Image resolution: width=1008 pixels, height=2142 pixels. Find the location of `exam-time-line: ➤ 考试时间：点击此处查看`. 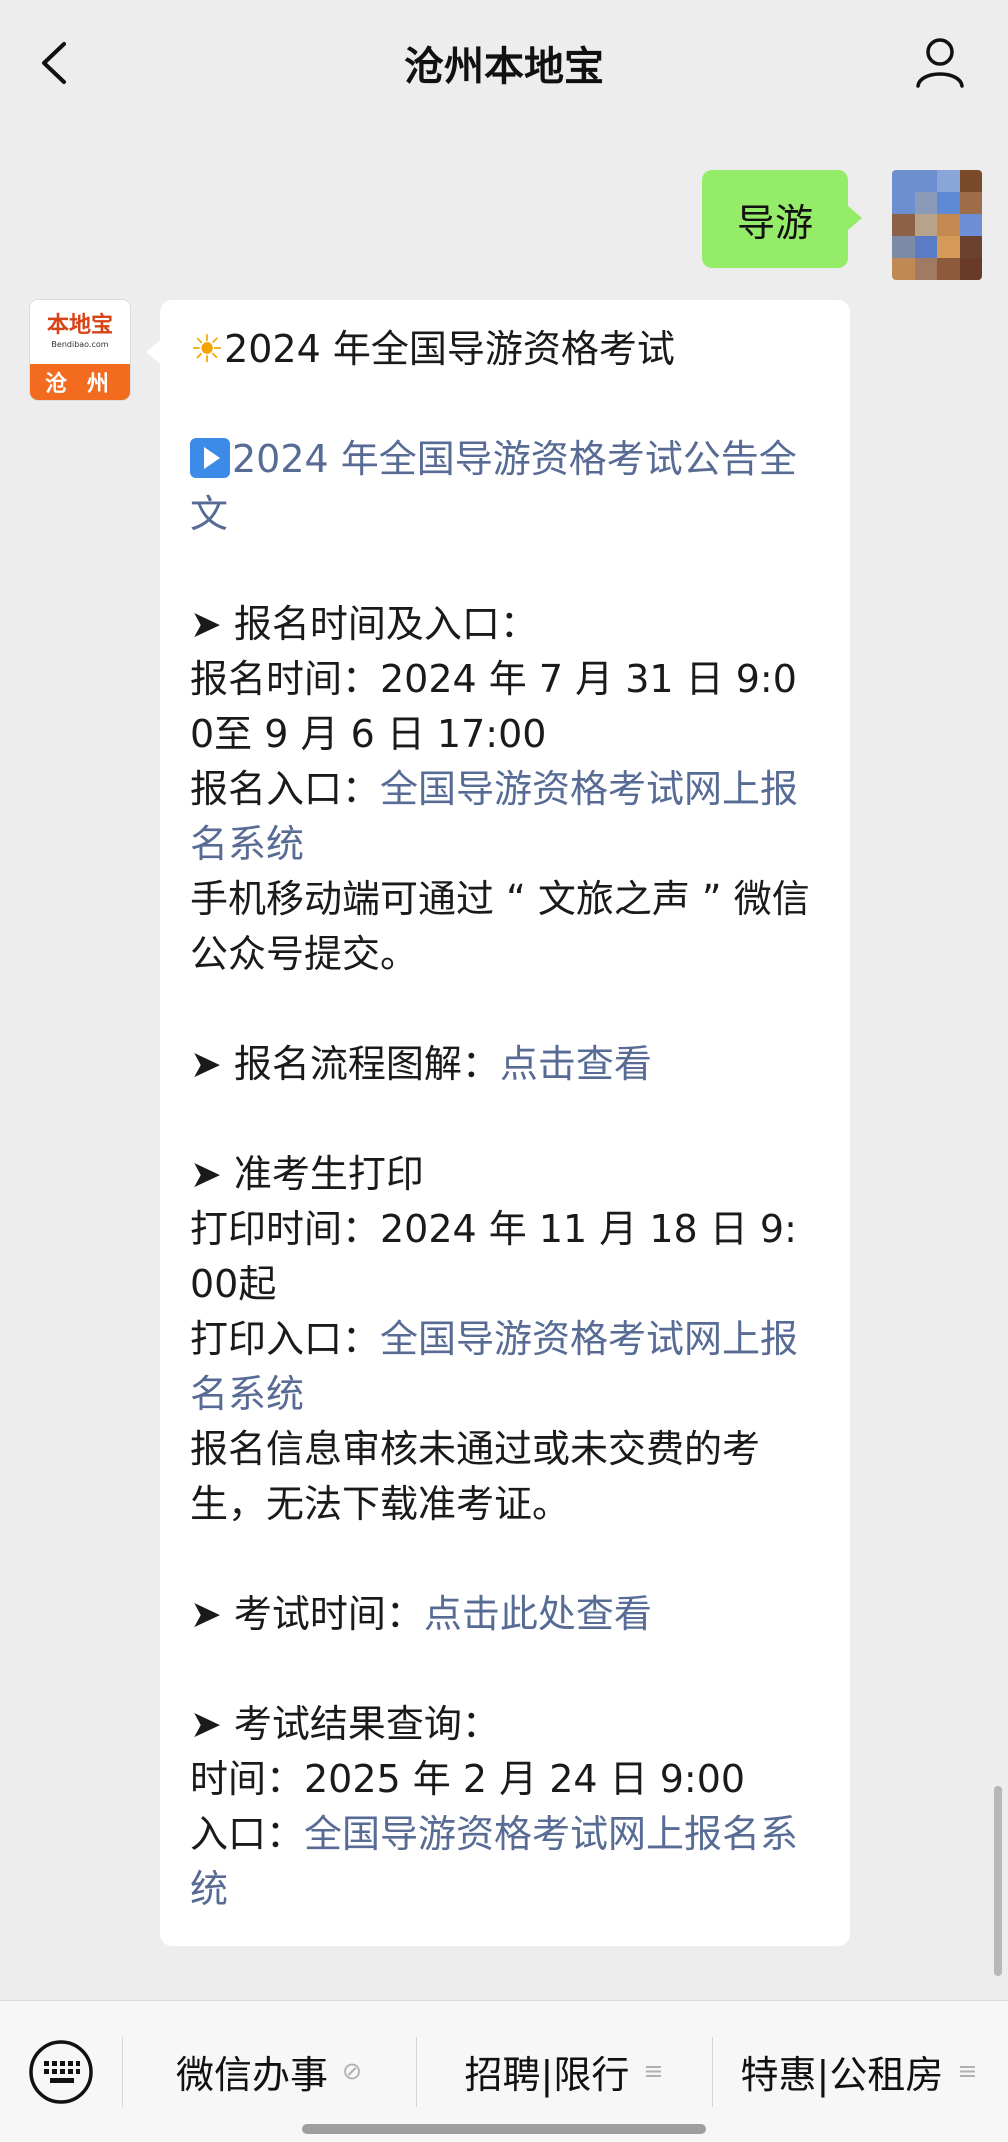

exam-time-line: ➤ 考试时间：点击此处查看 is located at coordinates (505, 1614).